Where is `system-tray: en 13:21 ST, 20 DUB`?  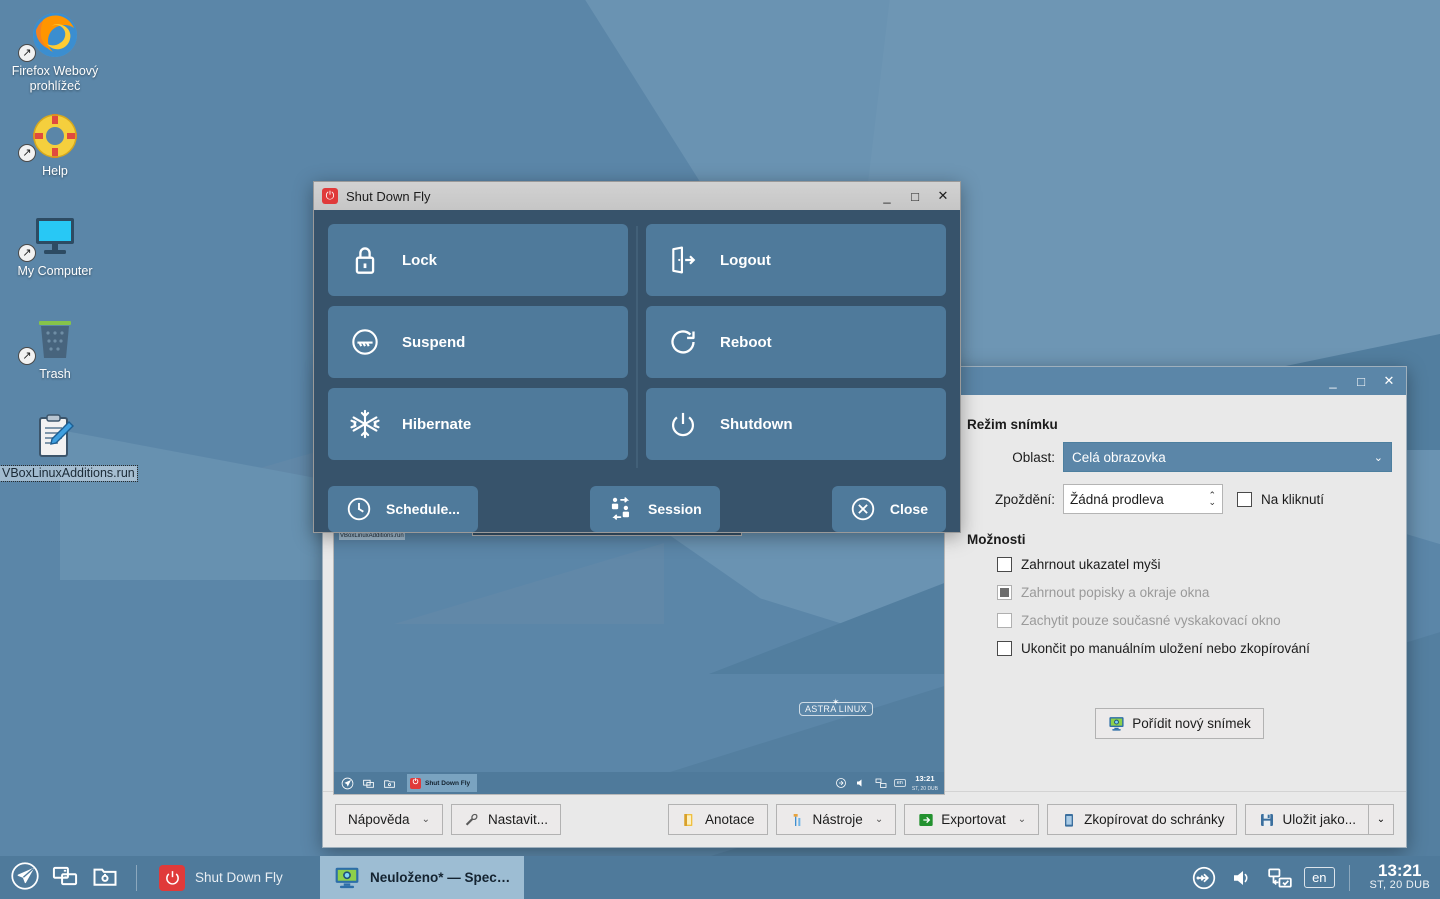
system-tray: en 13:21 ST, 20 DUB is located at coordinates (1315, 877).